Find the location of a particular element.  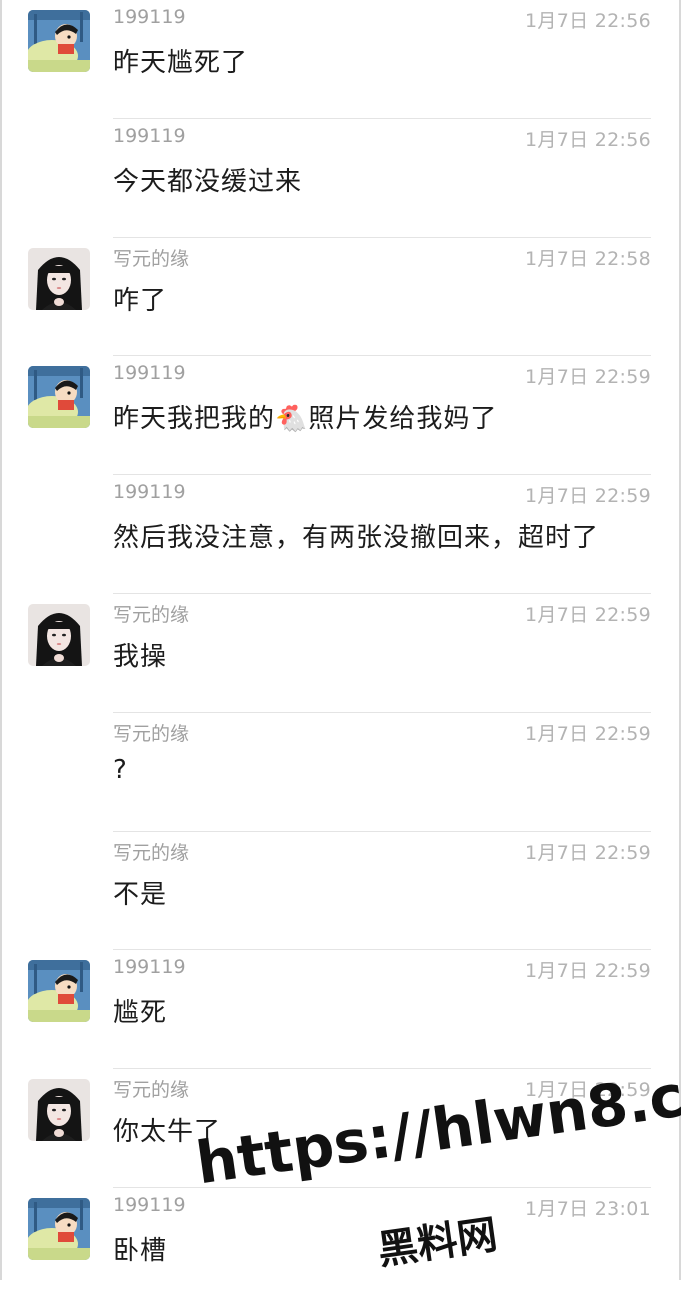

message-row: 199119 1月7日 22:59 昨天我把我的🐔照片发给我妈了 is located at coordinates (340, 416).